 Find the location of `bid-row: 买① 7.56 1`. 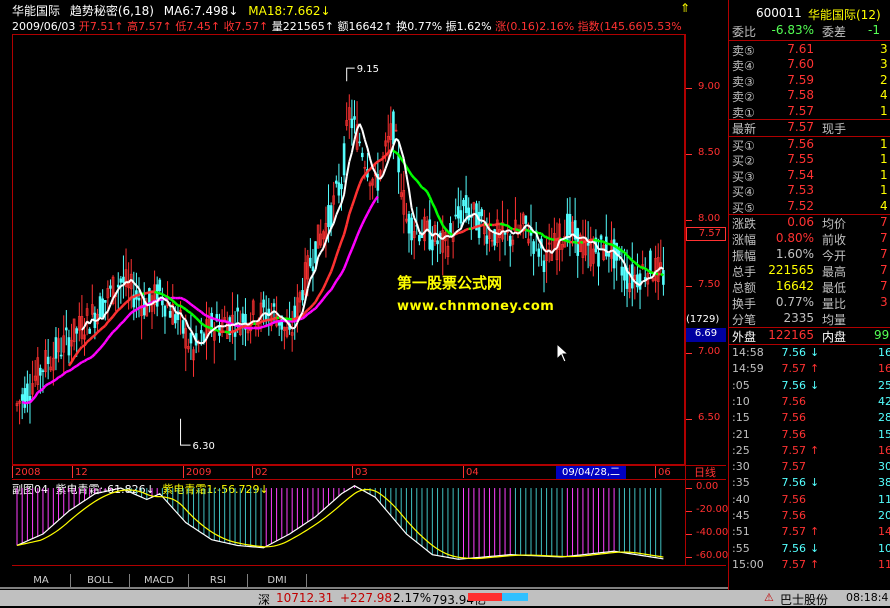

bid-row: 买① 7.56 1 is located at coordinates (809, 145).